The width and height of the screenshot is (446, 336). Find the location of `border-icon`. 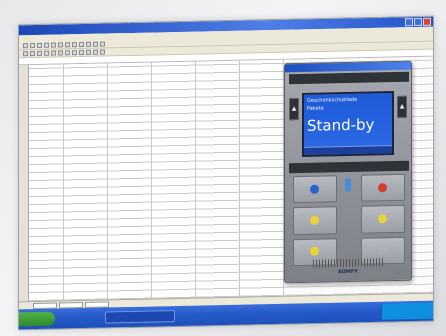

border-icon is located at coordinates (88, 52).